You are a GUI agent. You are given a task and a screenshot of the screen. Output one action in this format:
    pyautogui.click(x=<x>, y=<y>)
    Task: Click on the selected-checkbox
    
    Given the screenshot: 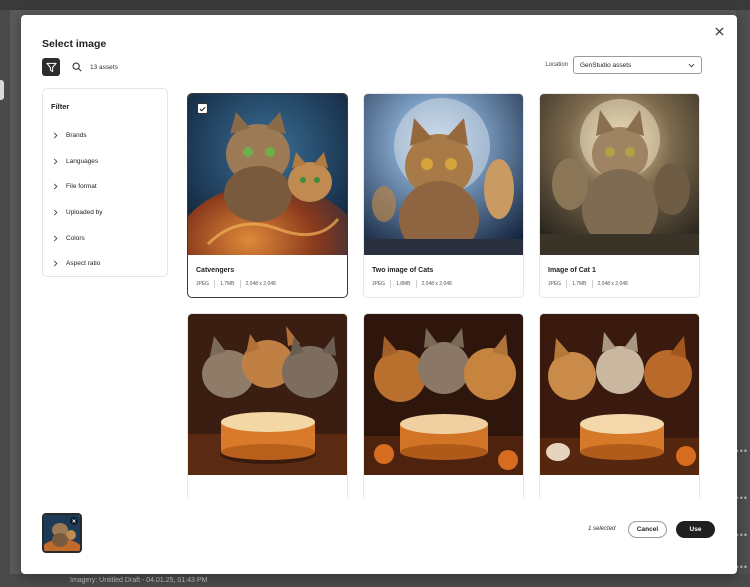 What is the action you would take?
    pyautogui.click(x=202, y=108)
    